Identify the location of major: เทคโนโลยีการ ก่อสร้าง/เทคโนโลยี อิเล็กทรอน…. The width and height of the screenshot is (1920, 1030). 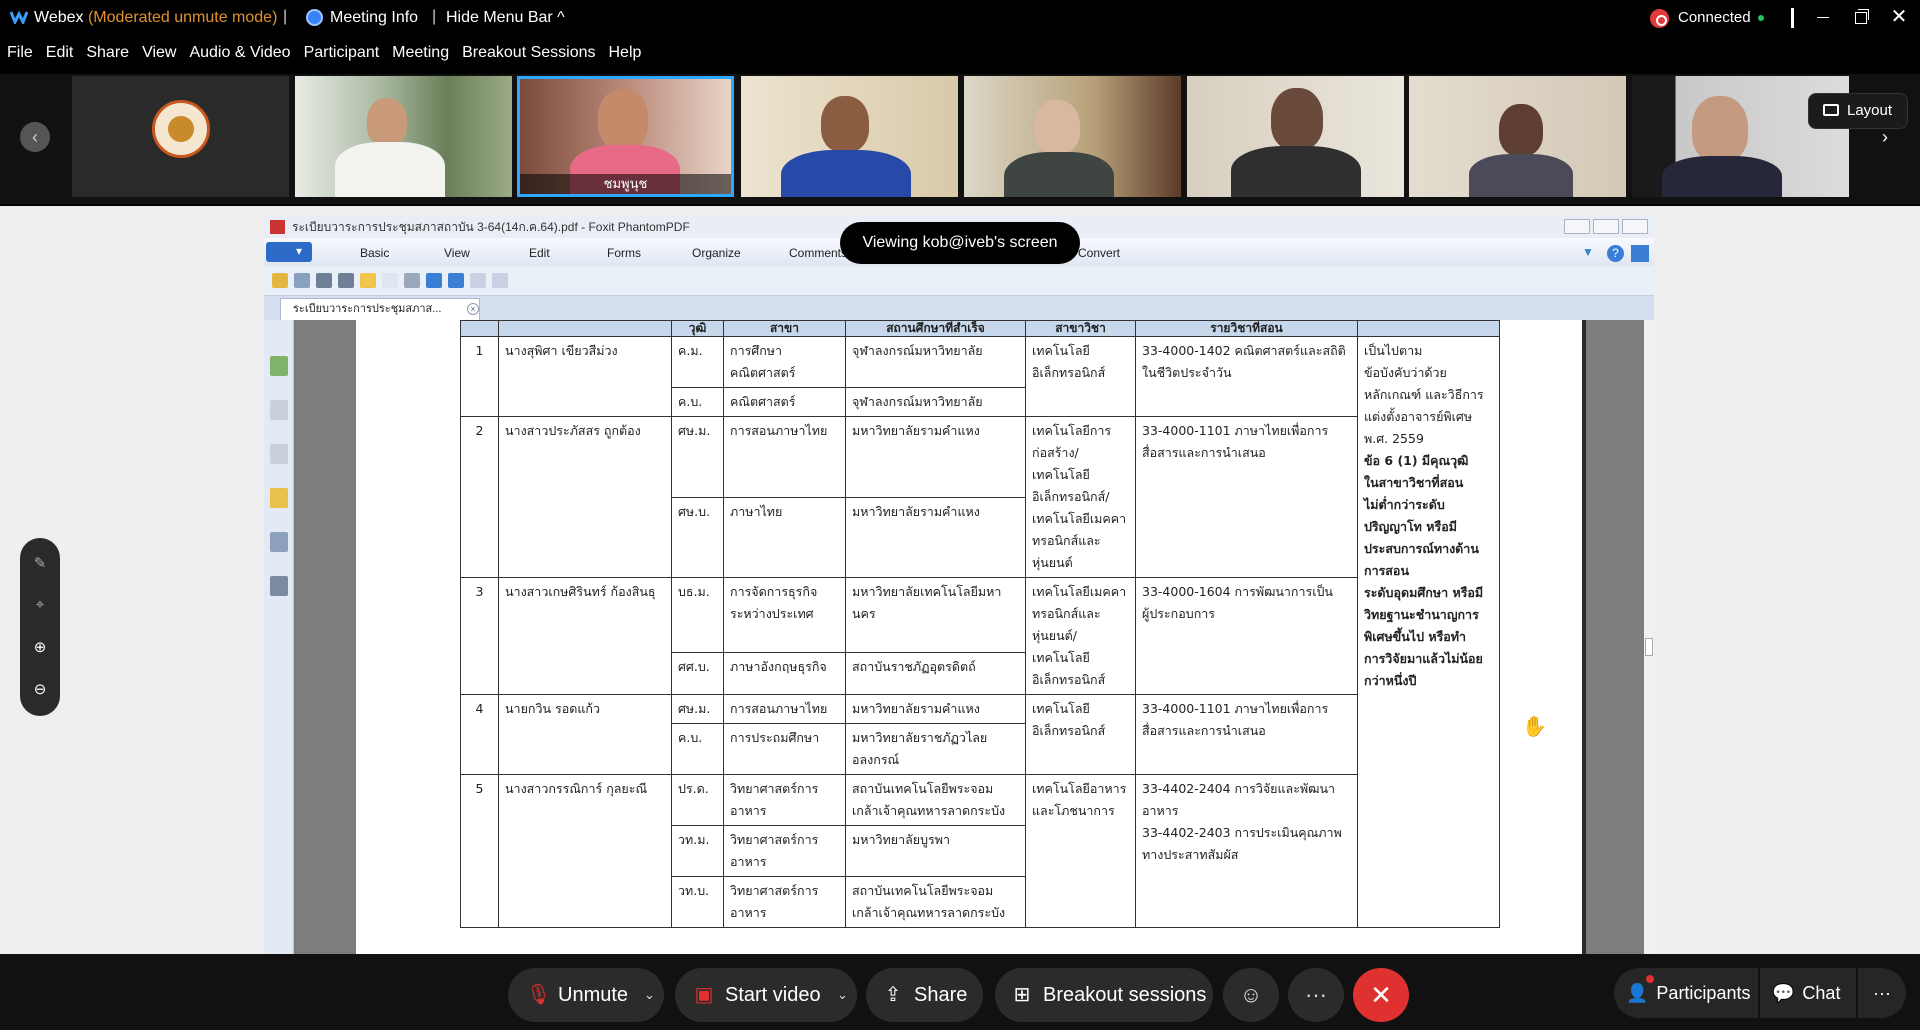
(1080, 497).